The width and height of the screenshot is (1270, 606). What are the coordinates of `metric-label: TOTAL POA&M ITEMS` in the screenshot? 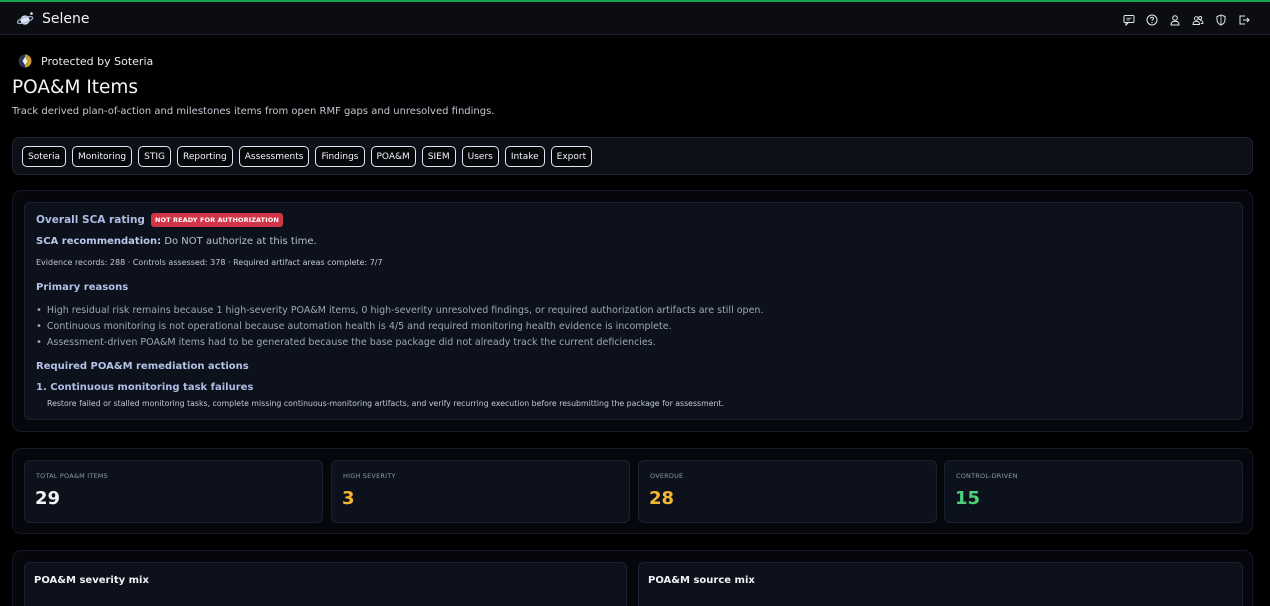 It's located at (72, 476).